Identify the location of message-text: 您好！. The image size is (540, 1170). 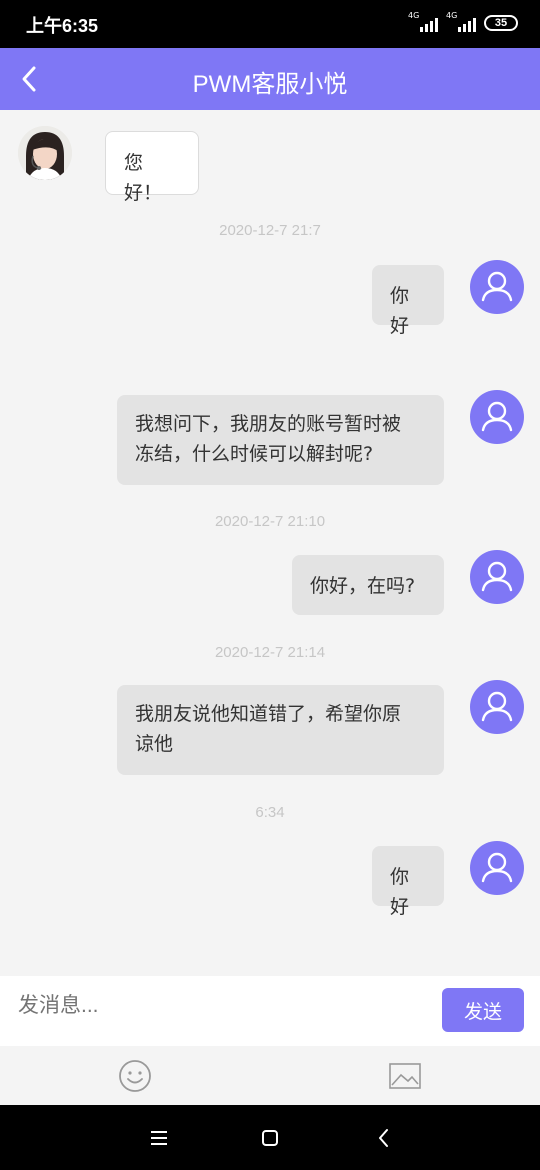
(143, 178).